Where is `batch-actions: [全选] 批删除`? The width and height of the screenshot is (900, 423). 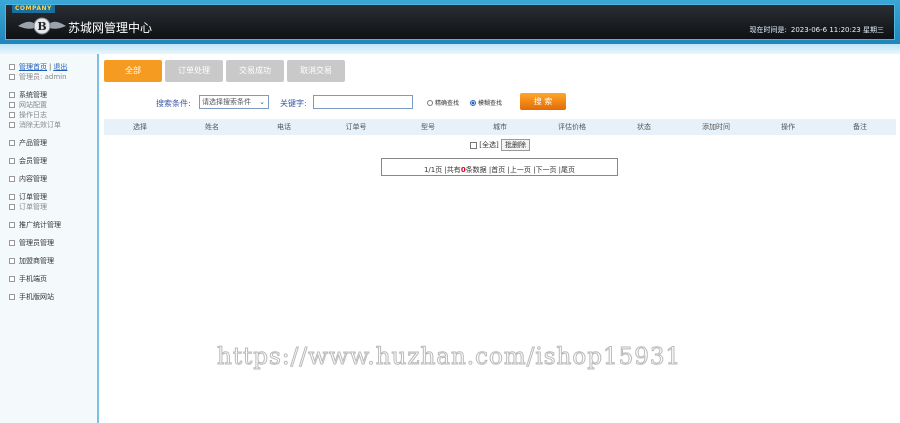 batch-actions: [全选] 批删除 is located at coordinates (500, 145).